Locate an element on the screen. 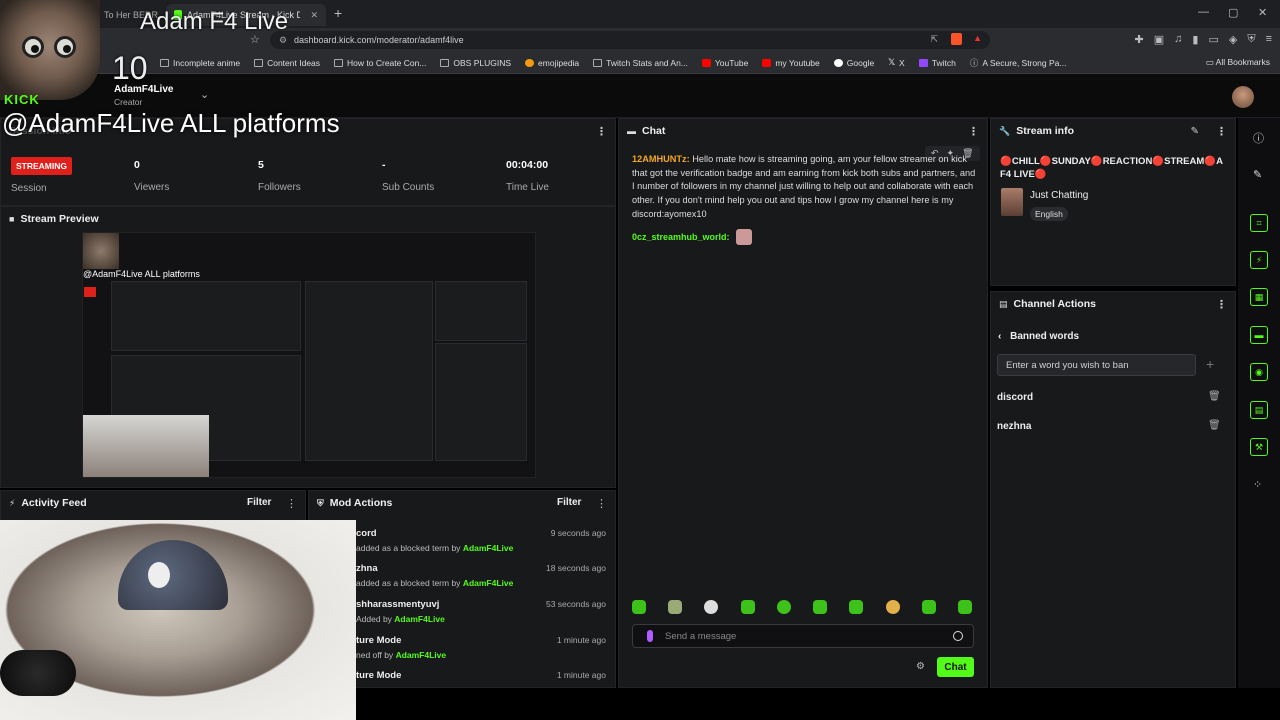 This screenshot has width=1280, height=720. quick-emotes is located at coordinates (802, 607).